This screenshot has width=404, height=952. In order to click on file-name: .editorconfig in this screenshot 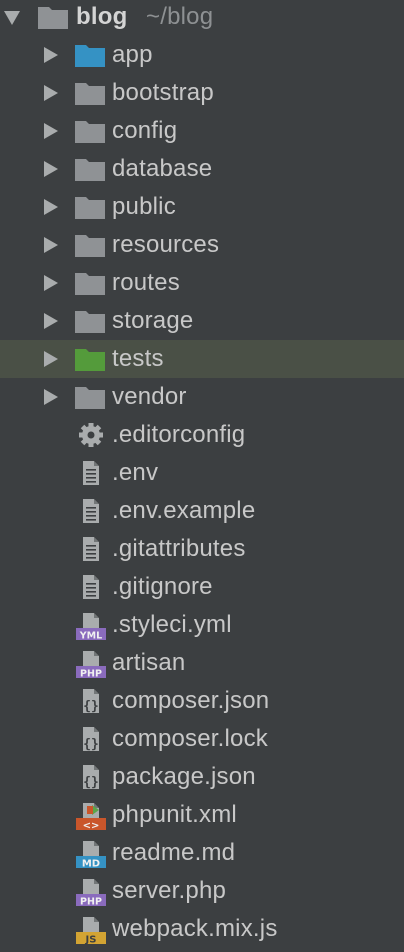, I will do `click(179, 434)`.